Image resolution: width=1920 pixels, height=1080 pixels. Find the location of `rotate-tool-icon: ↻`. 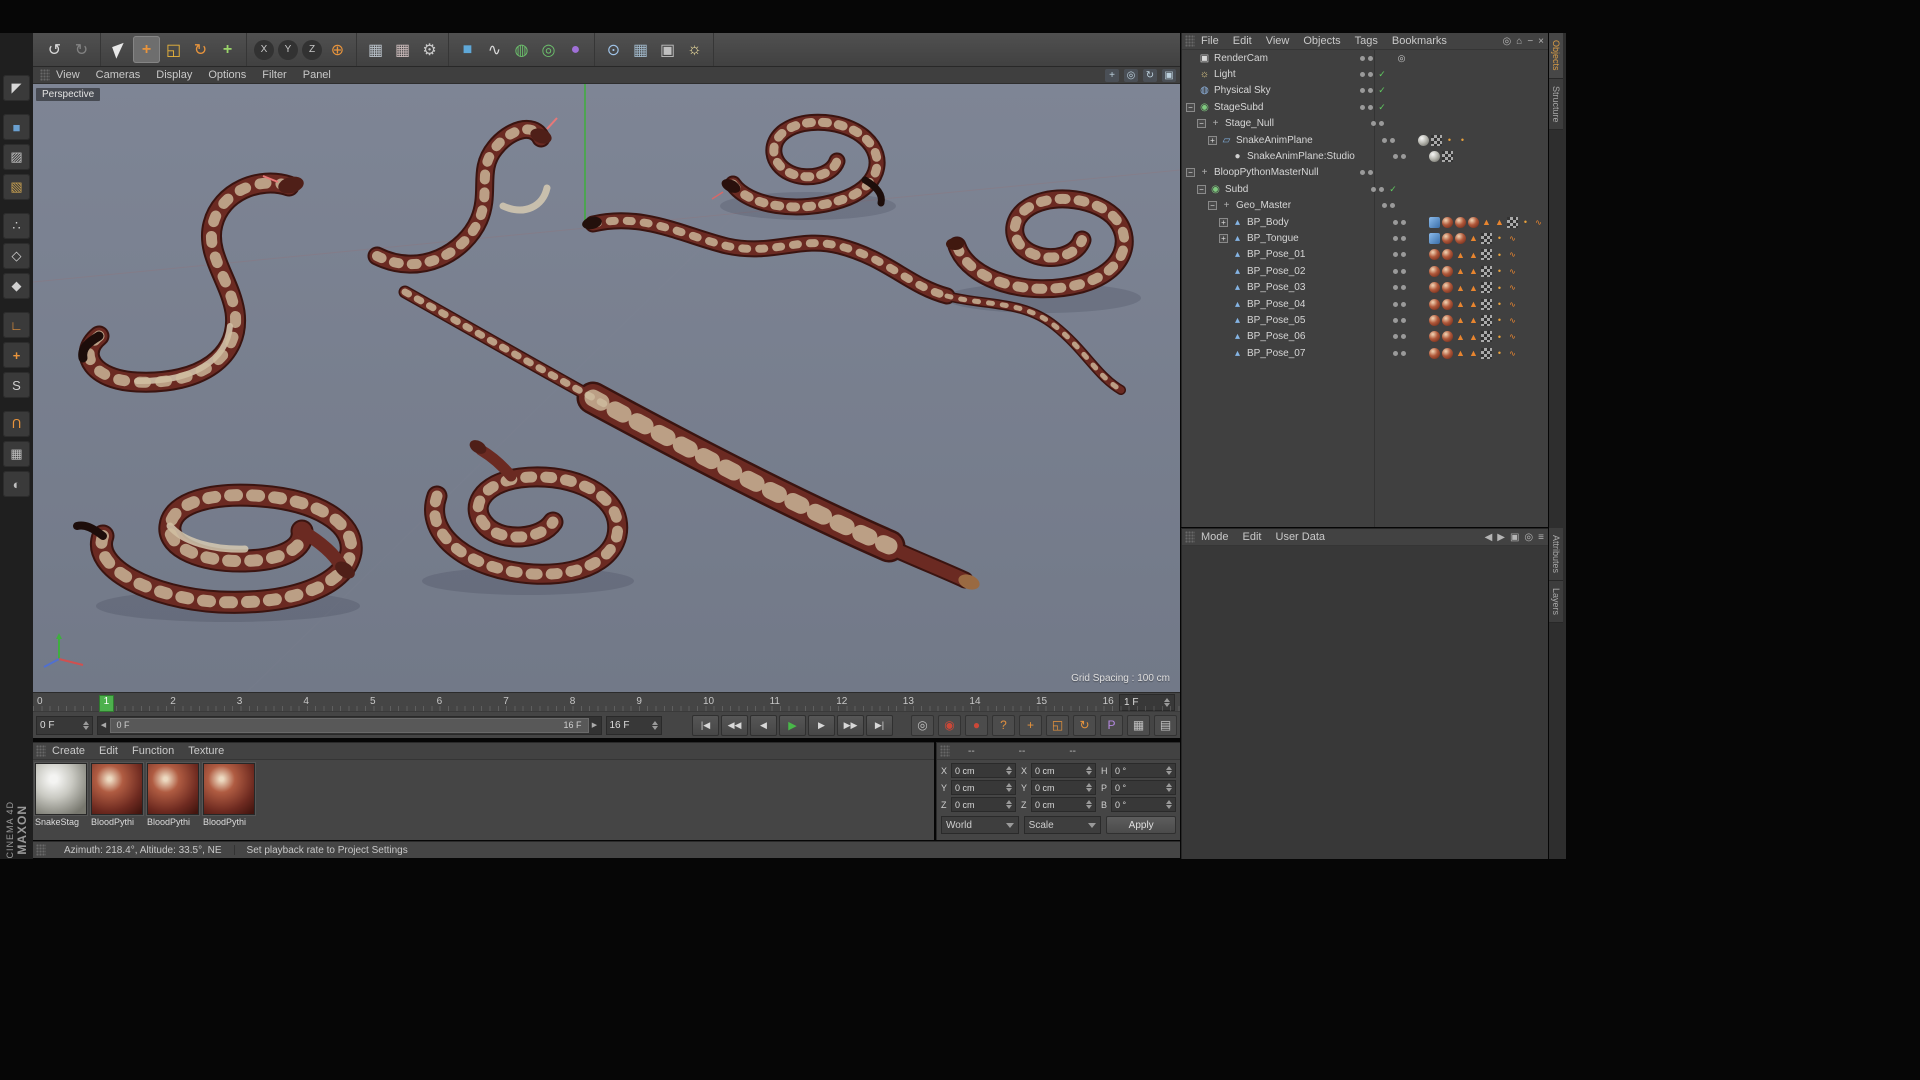

rotate-tool-icon: ↻ is located at coordinates (200, 49).